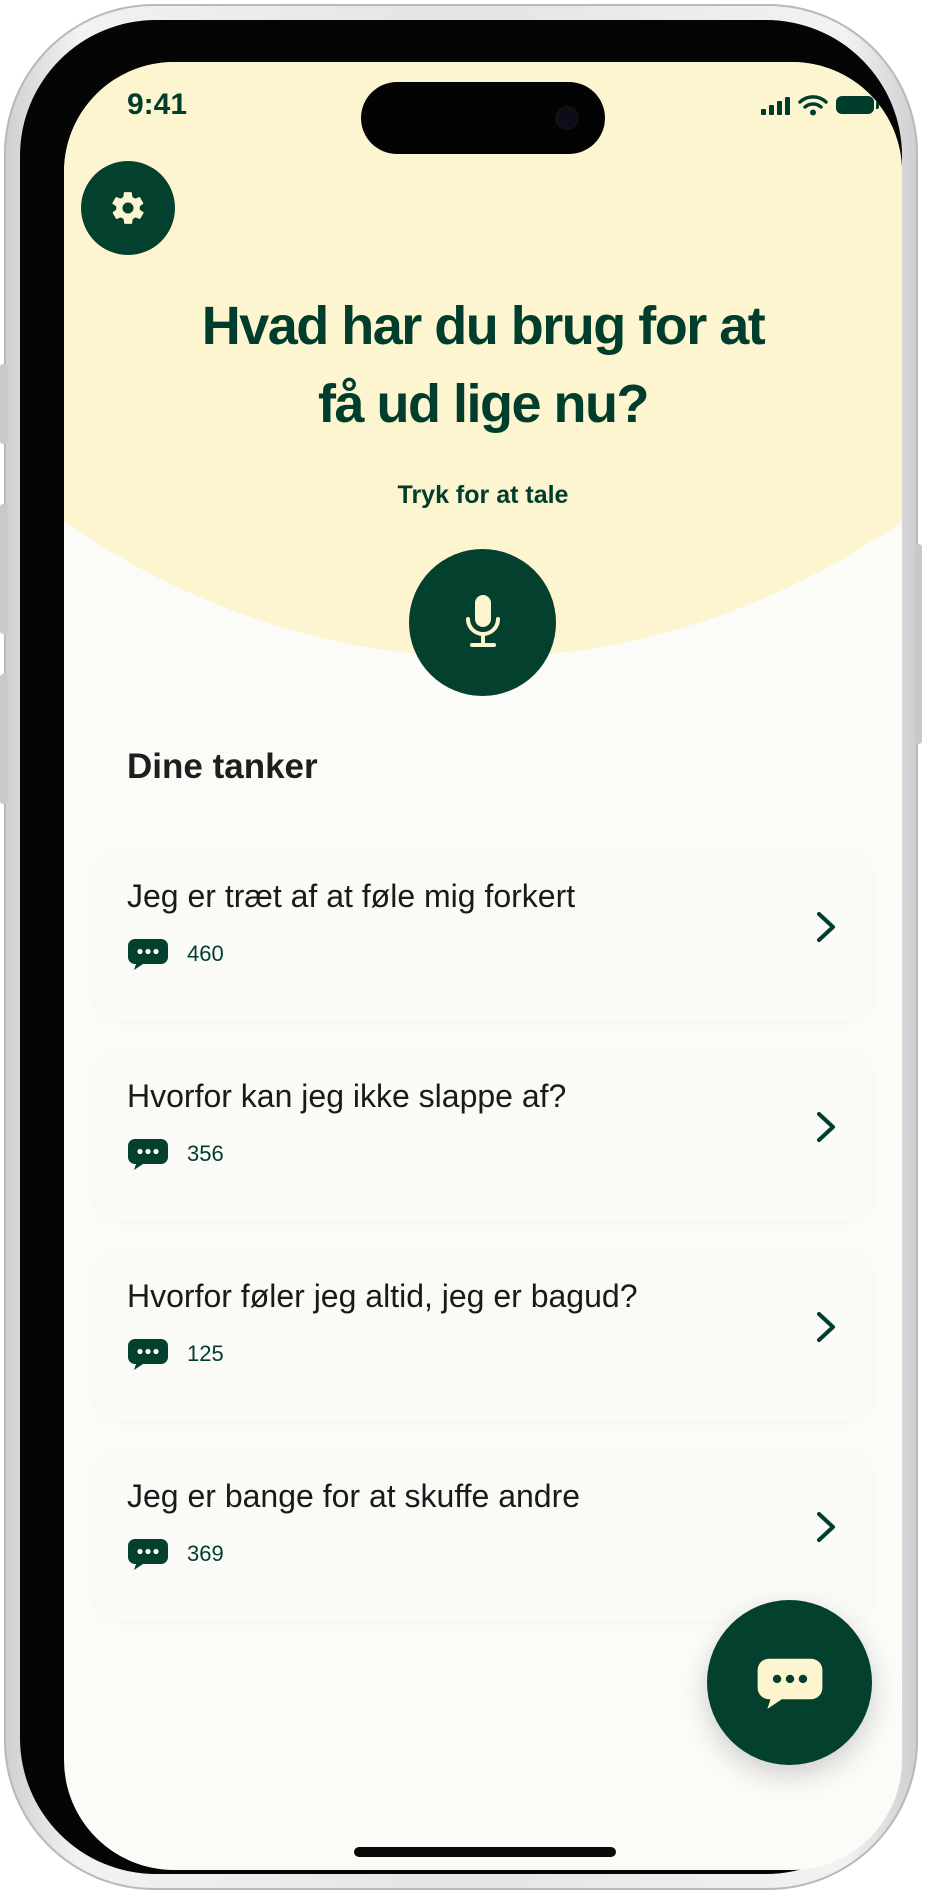  I want to click on wifi-icon, so click(813, 105).